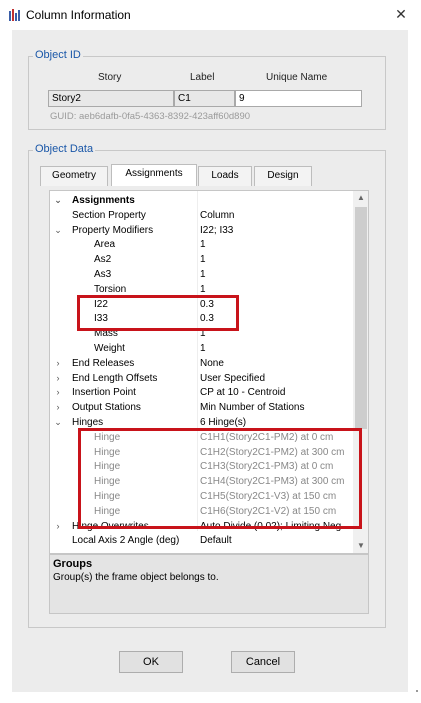 This screenshot has height=703, width=421. I want to click on property-row: Weight 1, so click(201, 348).